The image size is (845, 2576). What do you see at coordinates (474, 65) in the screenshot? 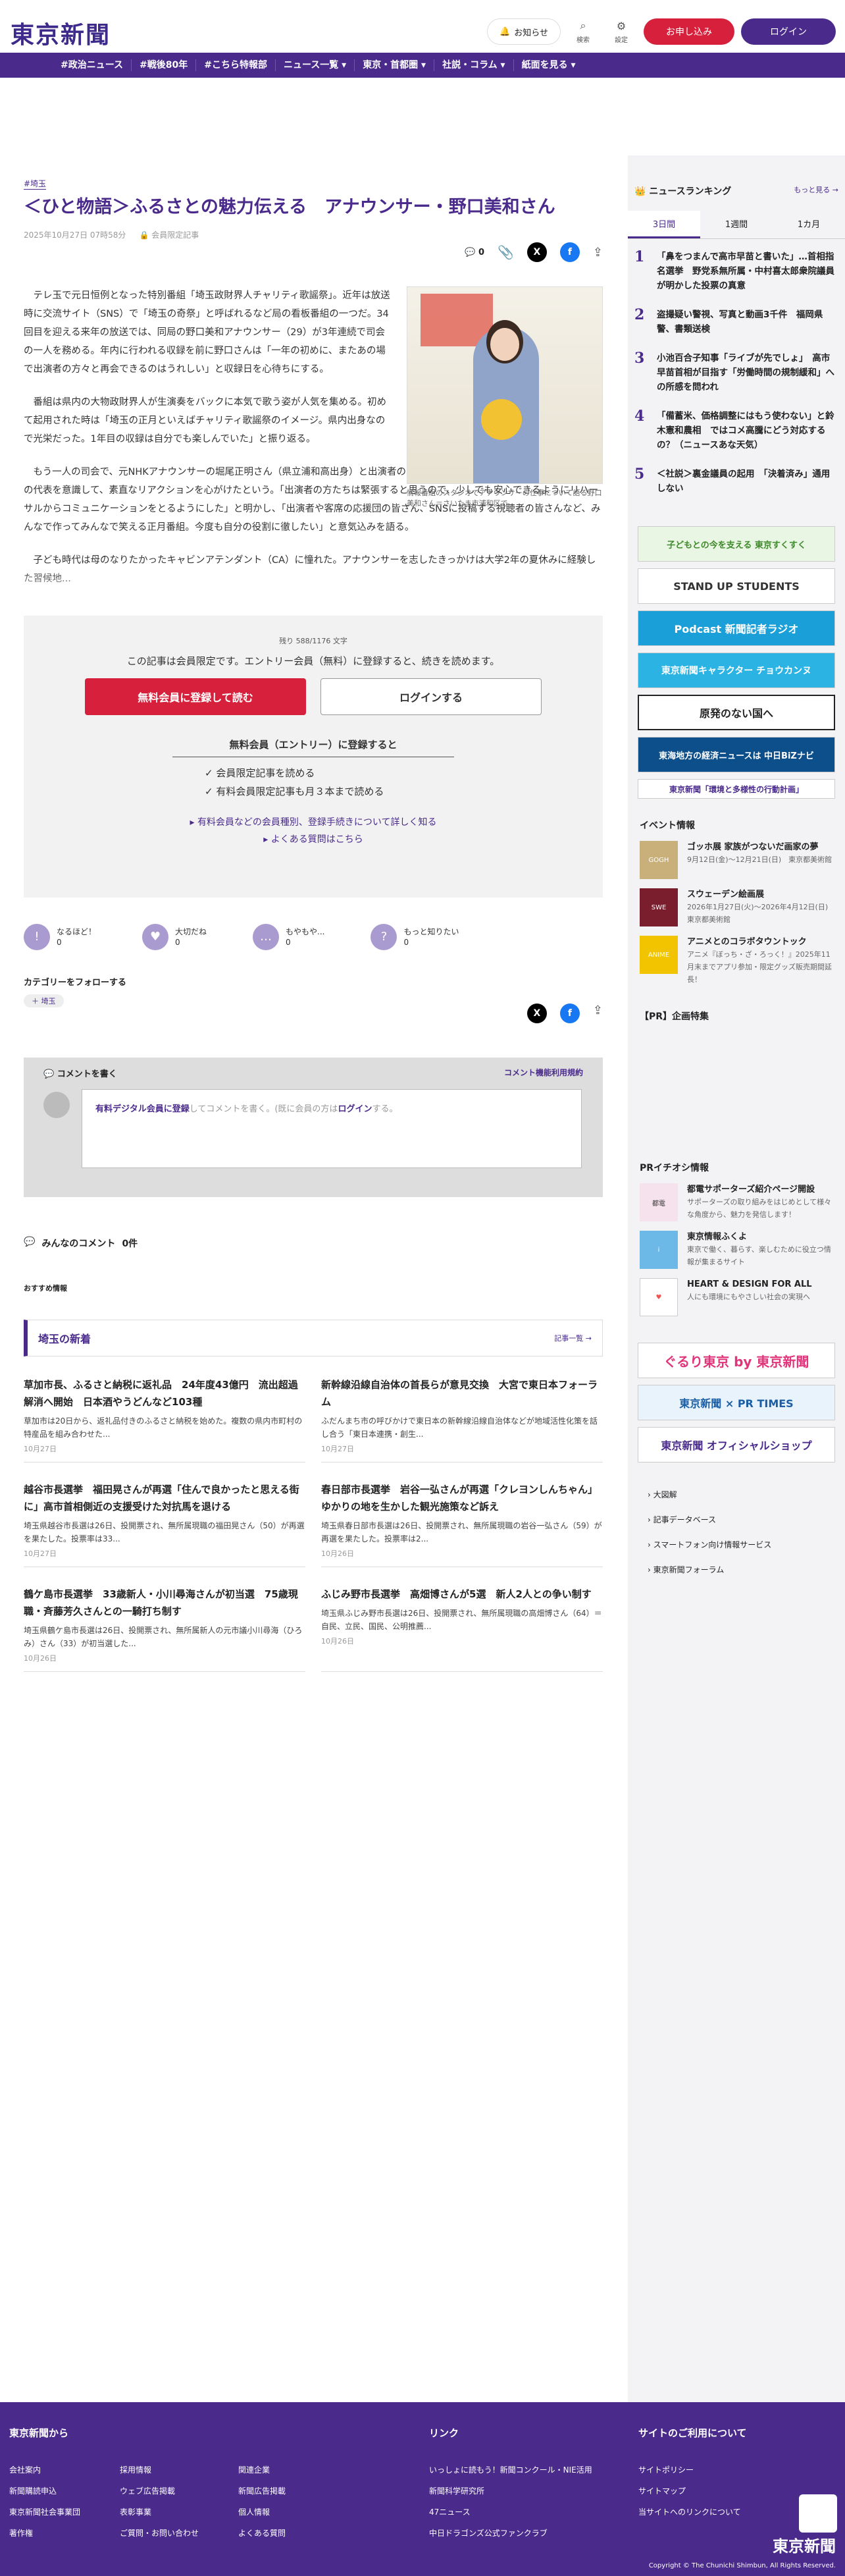
I see `nav-item: 社説・コラム ▾` at bounding box center [474, 65].